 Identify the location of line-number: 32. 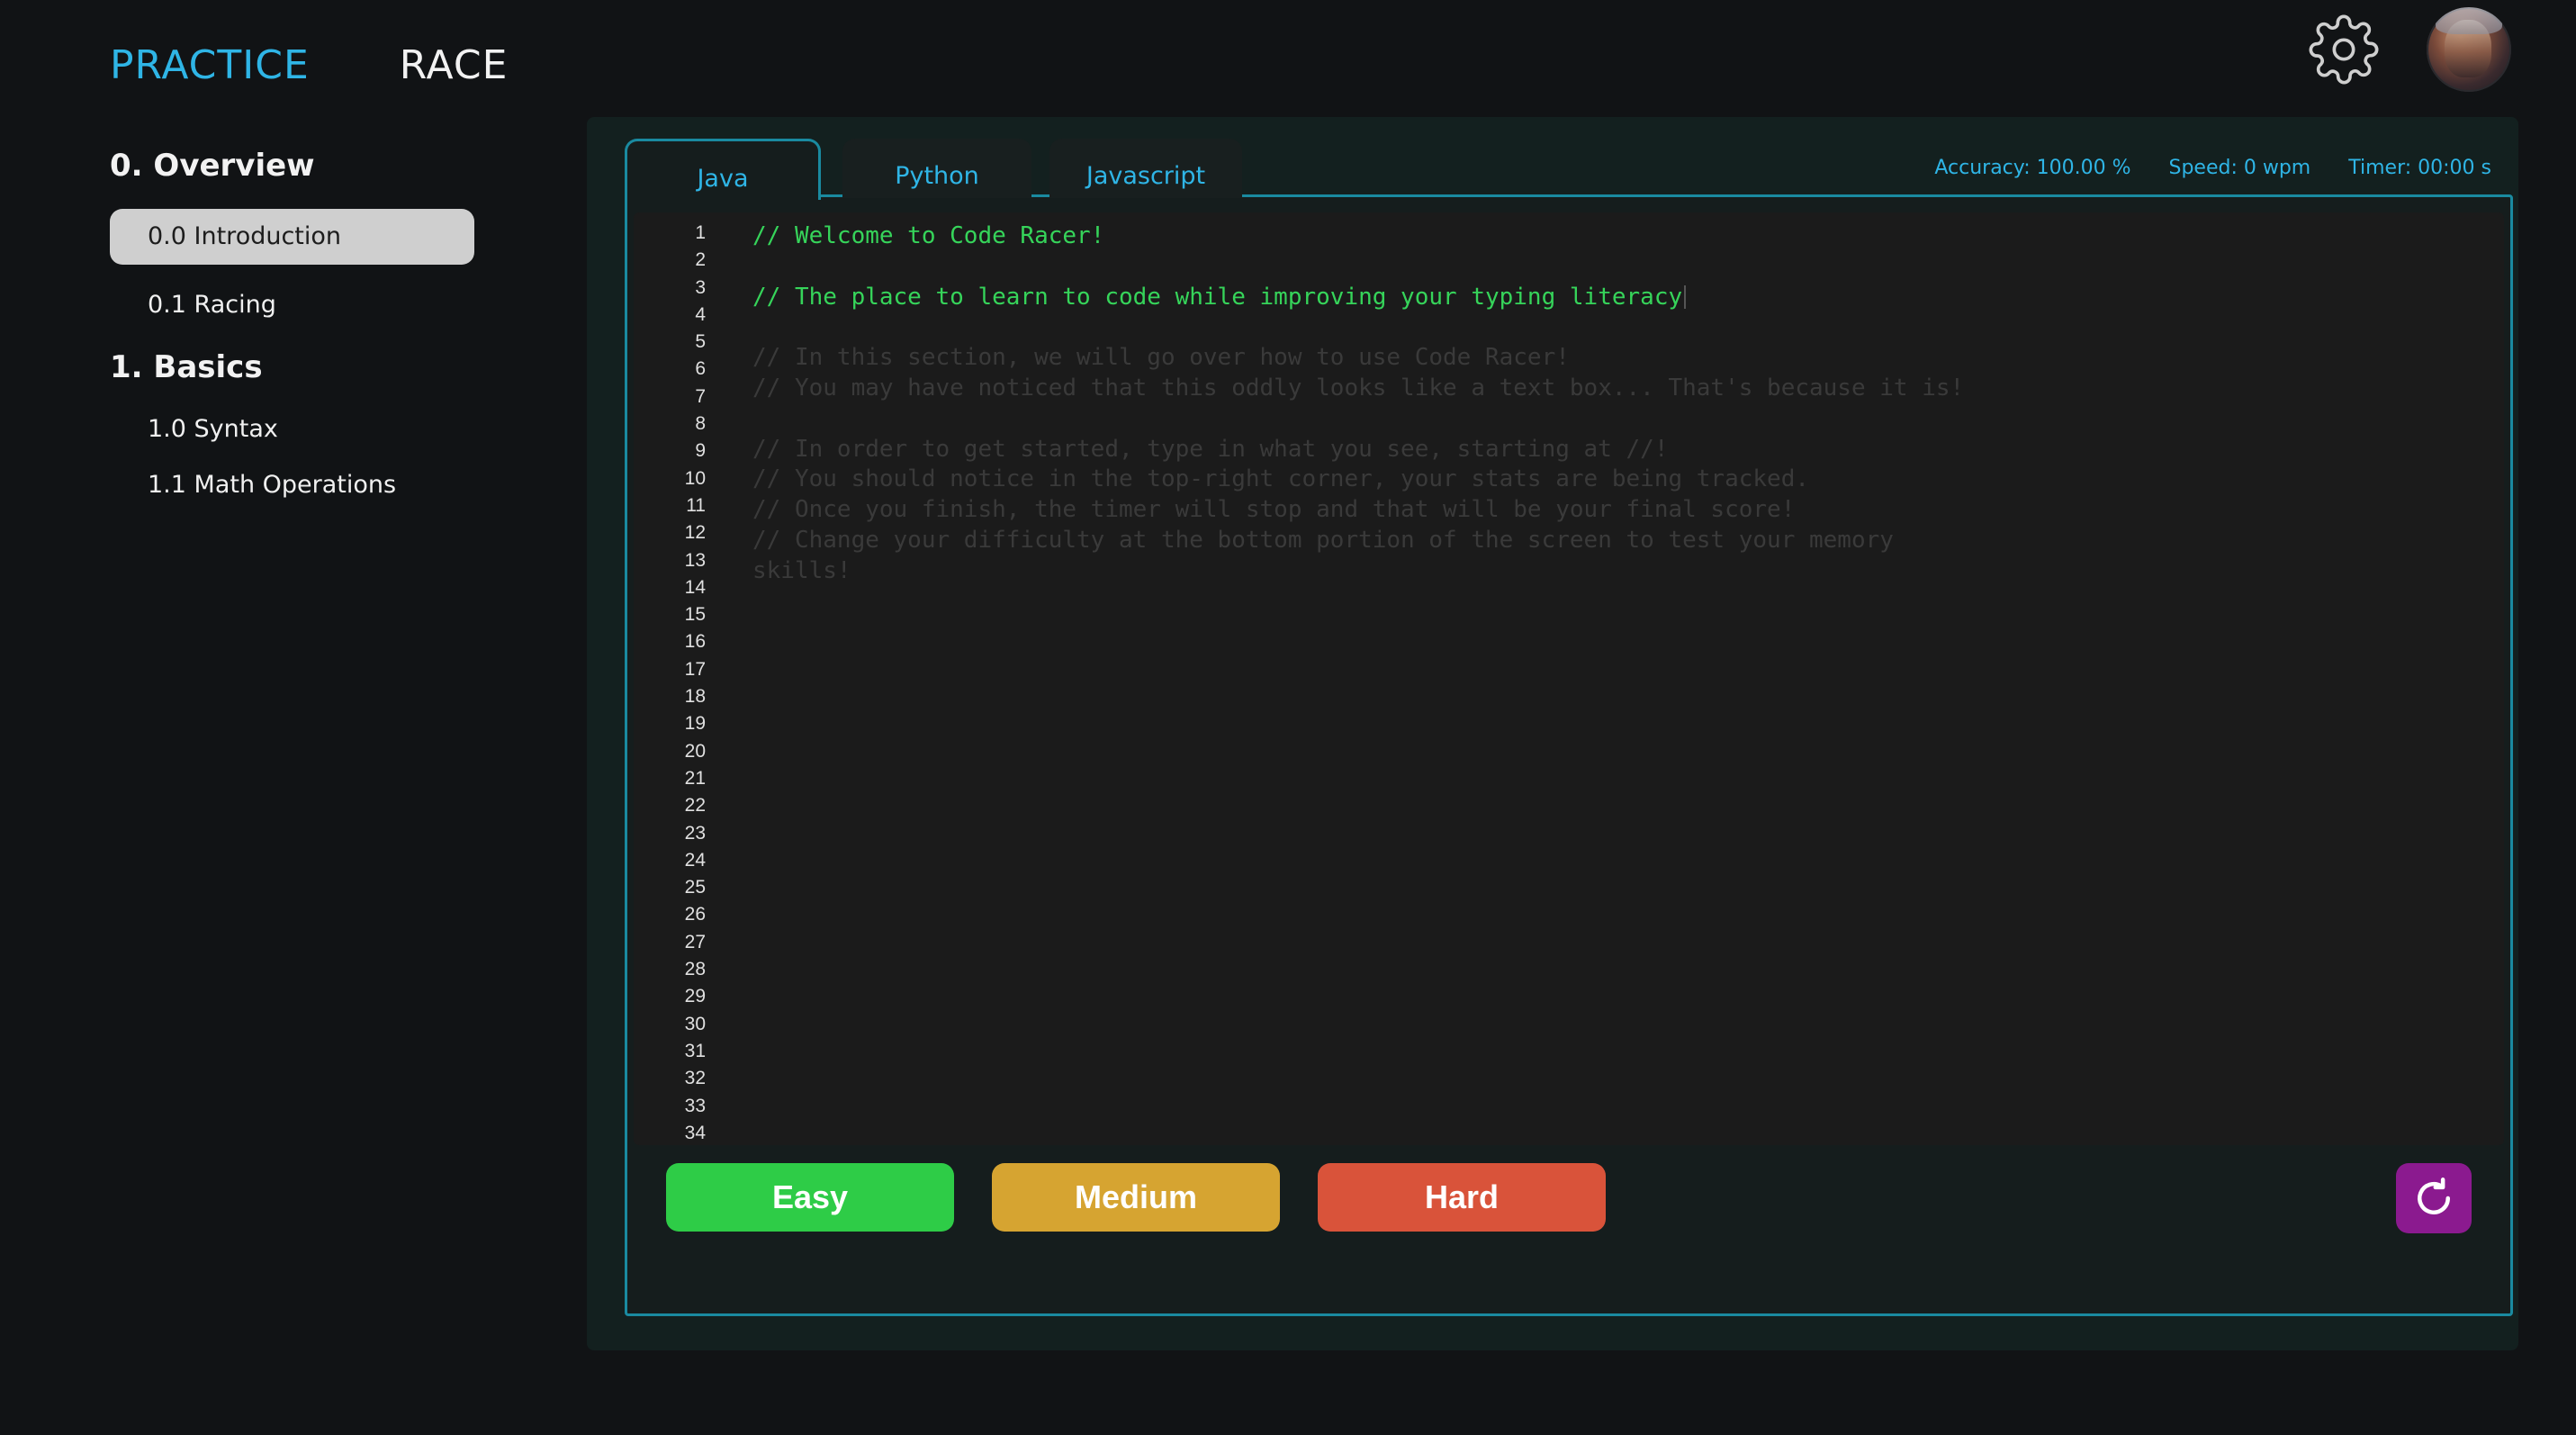
(695, 1078).